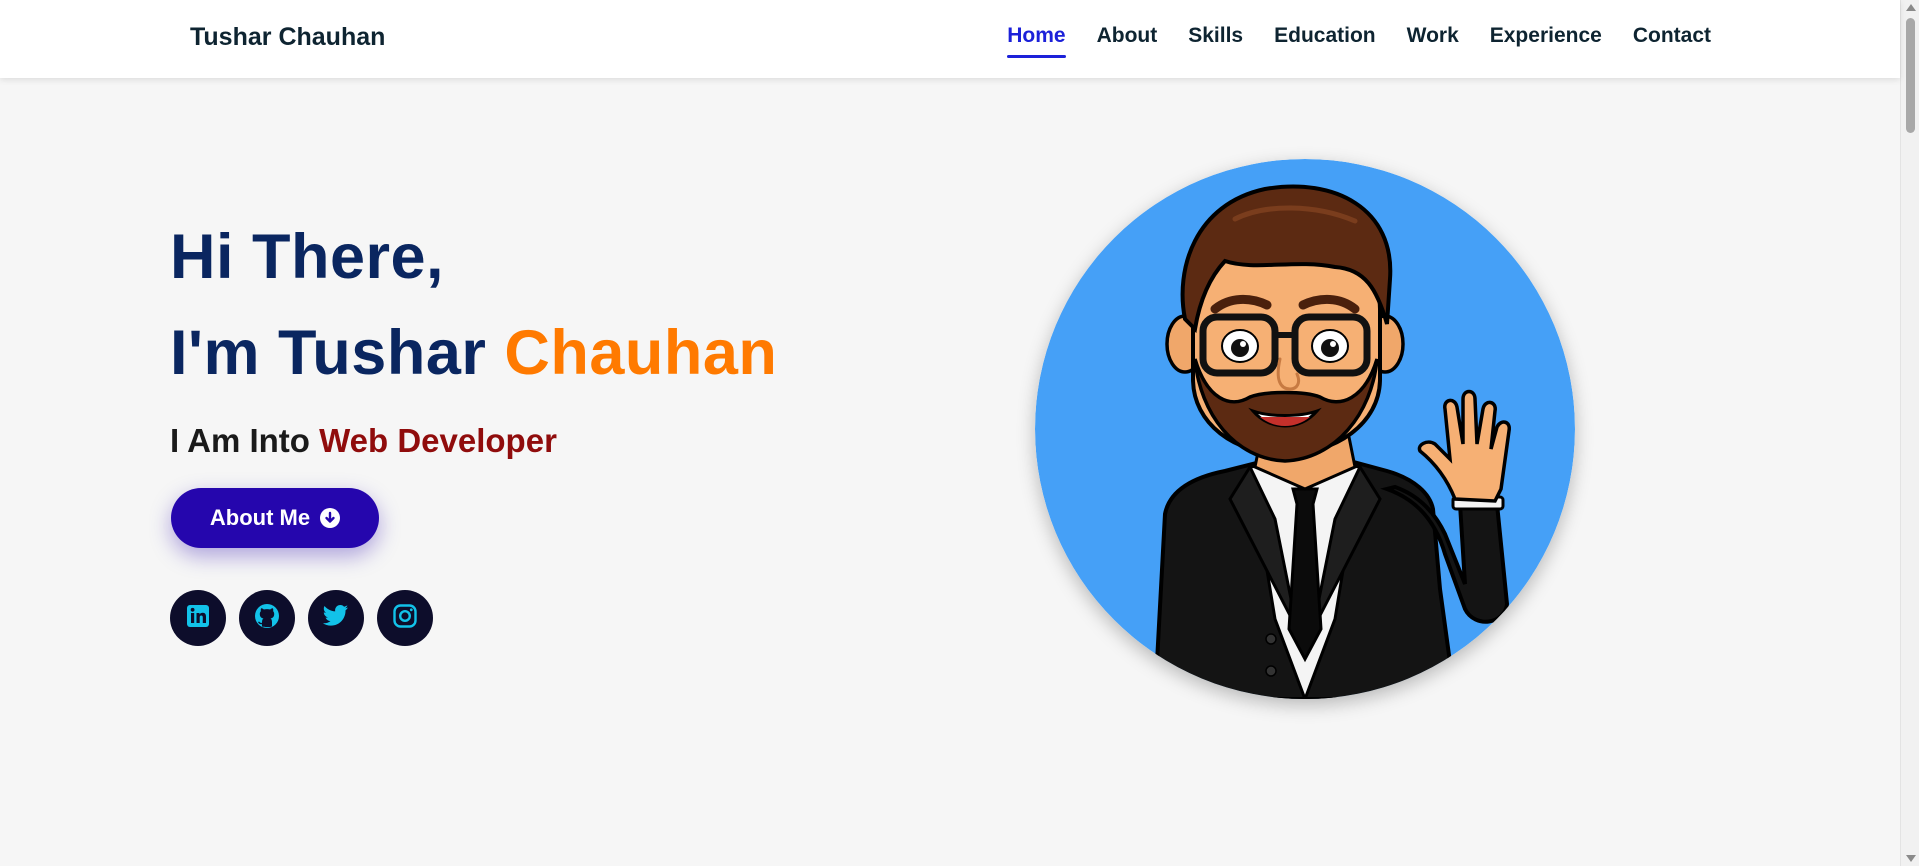  I want to click on scrollbar-thumb, so click(1910, 75).